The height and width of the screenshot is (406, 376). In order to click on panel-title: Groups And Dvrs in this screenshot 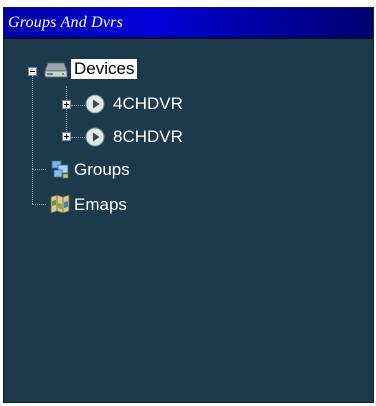, I will do `click(66, 22)`.